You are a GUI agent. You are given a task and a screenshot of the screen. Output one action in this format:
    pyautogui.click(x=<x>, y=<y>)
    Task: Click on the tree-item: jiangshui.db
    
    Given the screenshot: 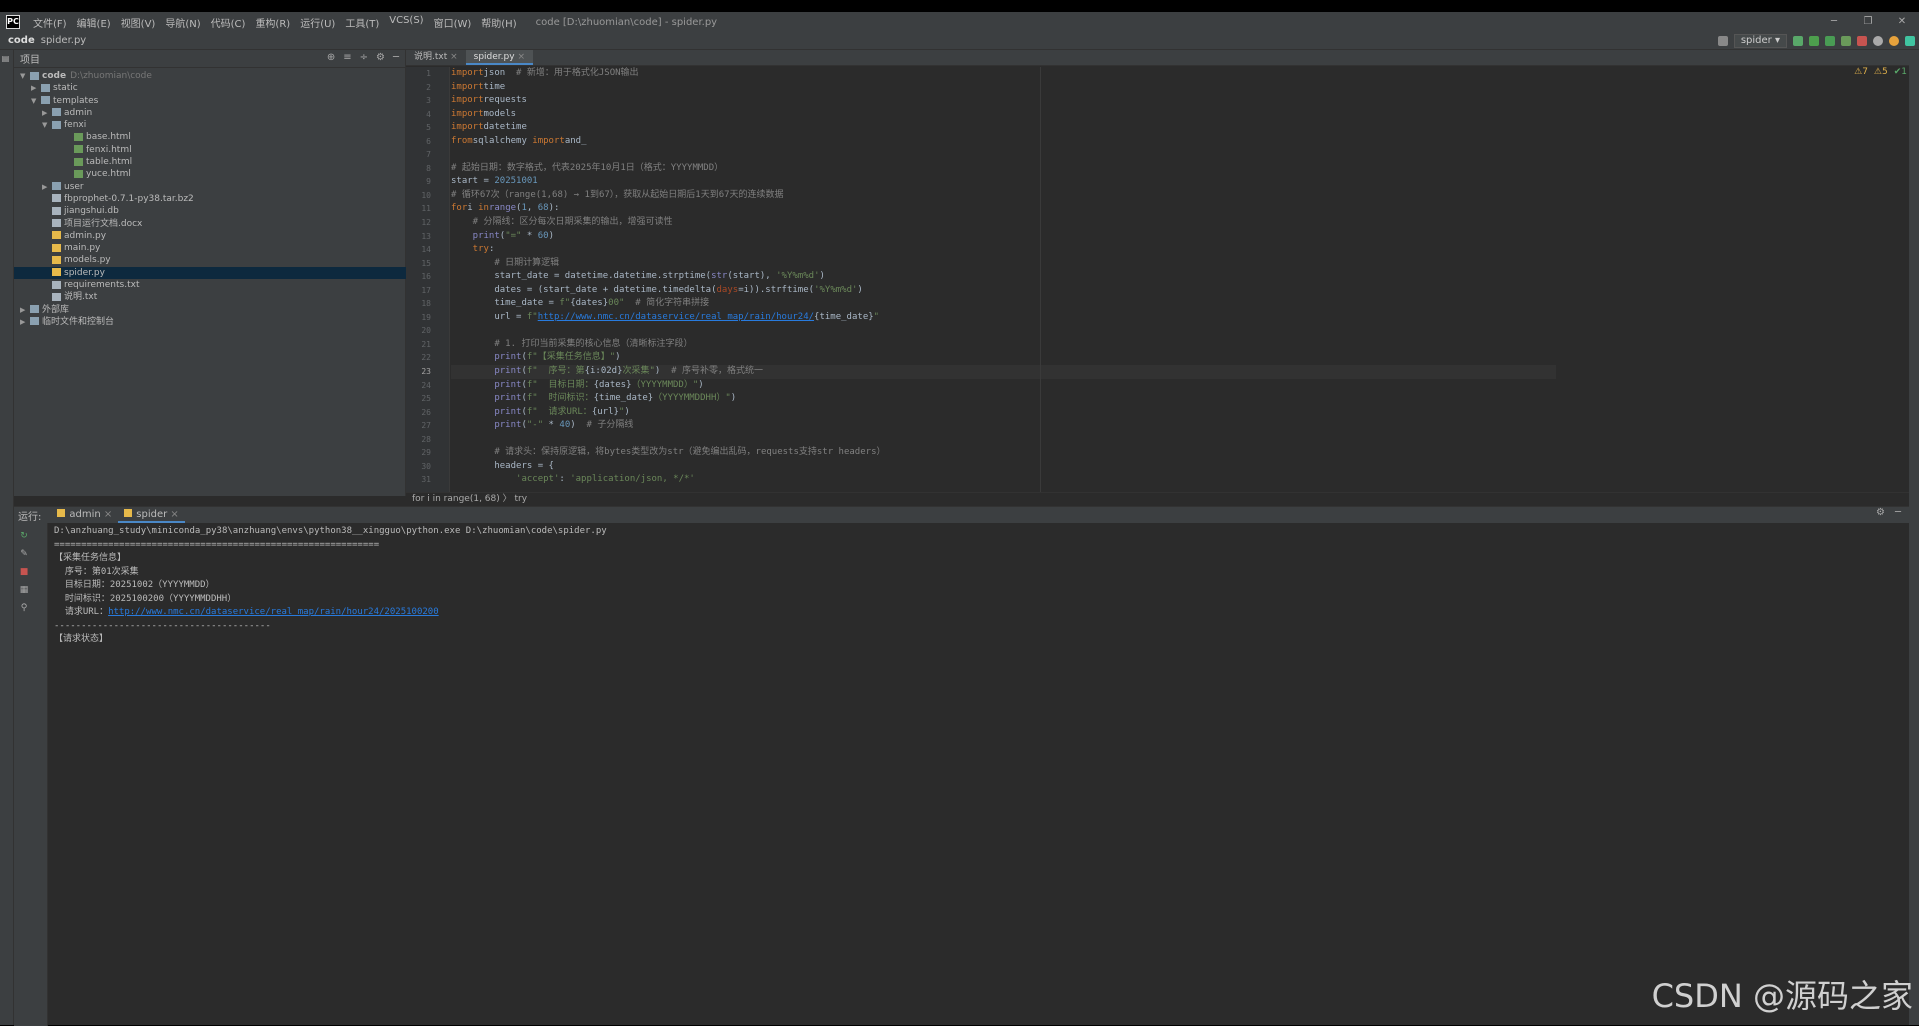 What is the action you would take?
    pyautogui.click(x=210, y=211)
    